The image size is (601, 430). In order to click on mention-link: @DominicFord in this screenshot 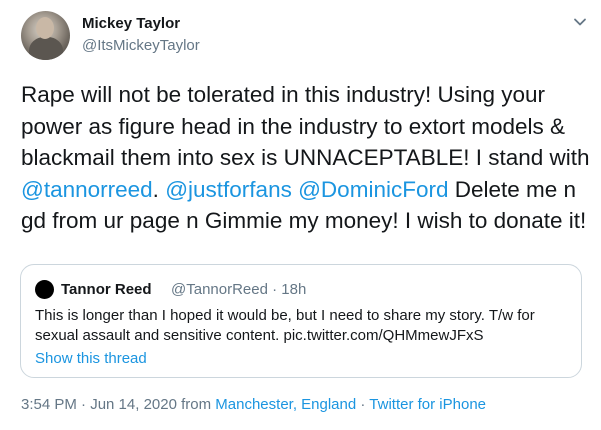, I will do `click(373, 189)`.